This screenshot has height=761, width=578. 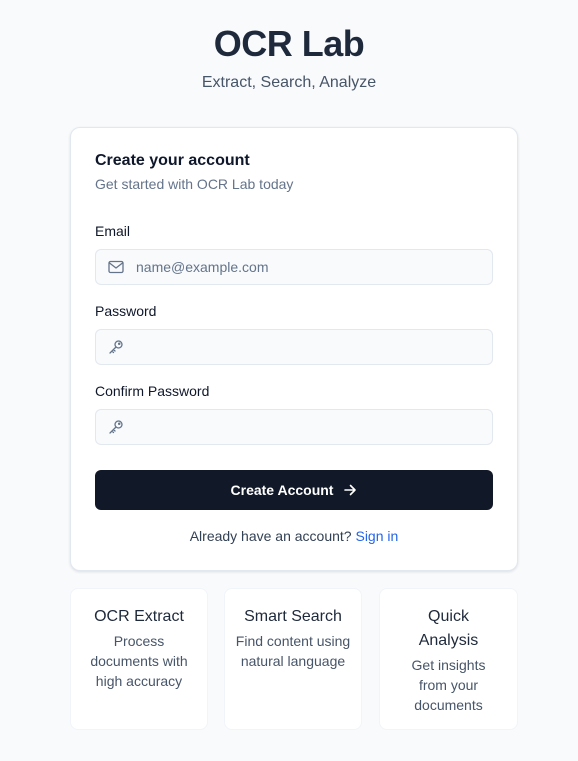 What do you see at coordinates (139, 616) in the screenshot?
I see `feature-title: OCR Extract` at bounding box center [139, 616].